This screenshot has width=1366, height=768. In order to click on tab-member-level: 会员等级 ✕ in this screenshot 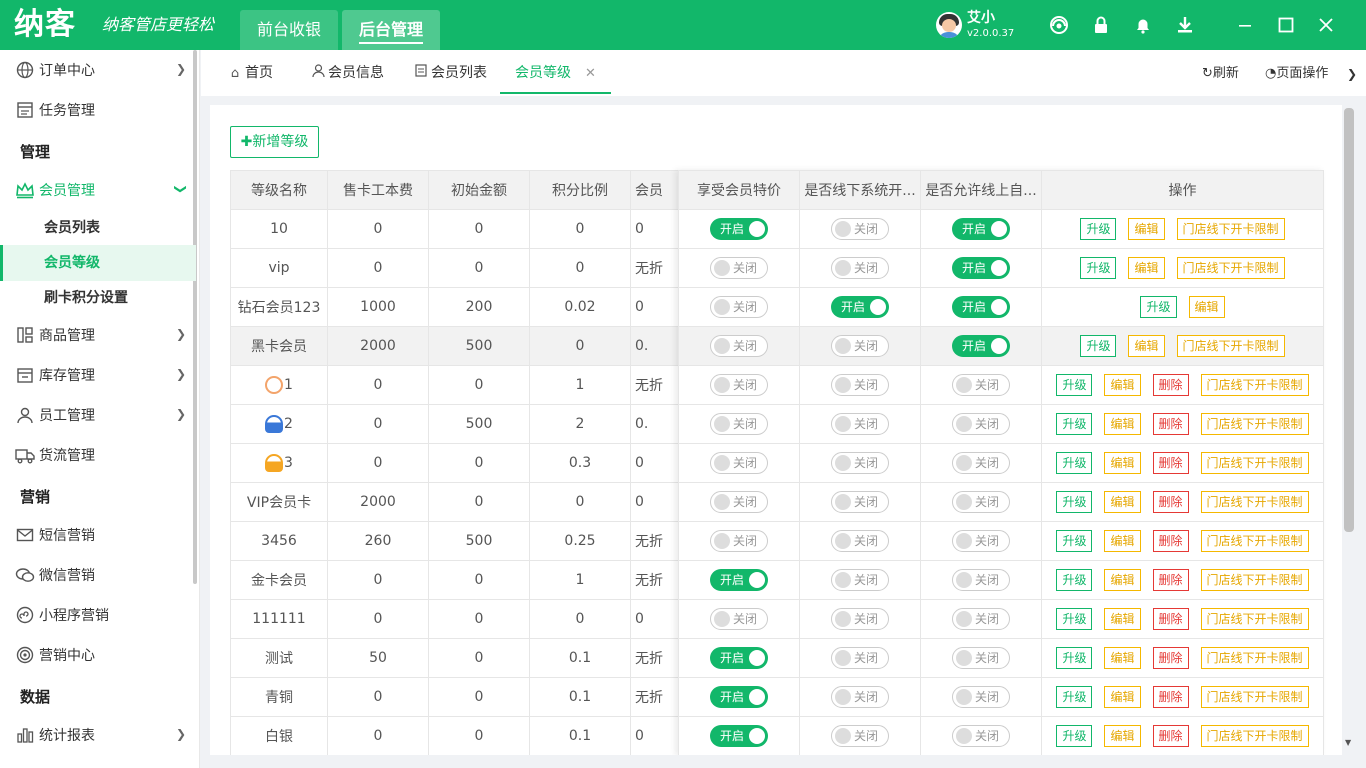, I will do `click(555, 72)`.